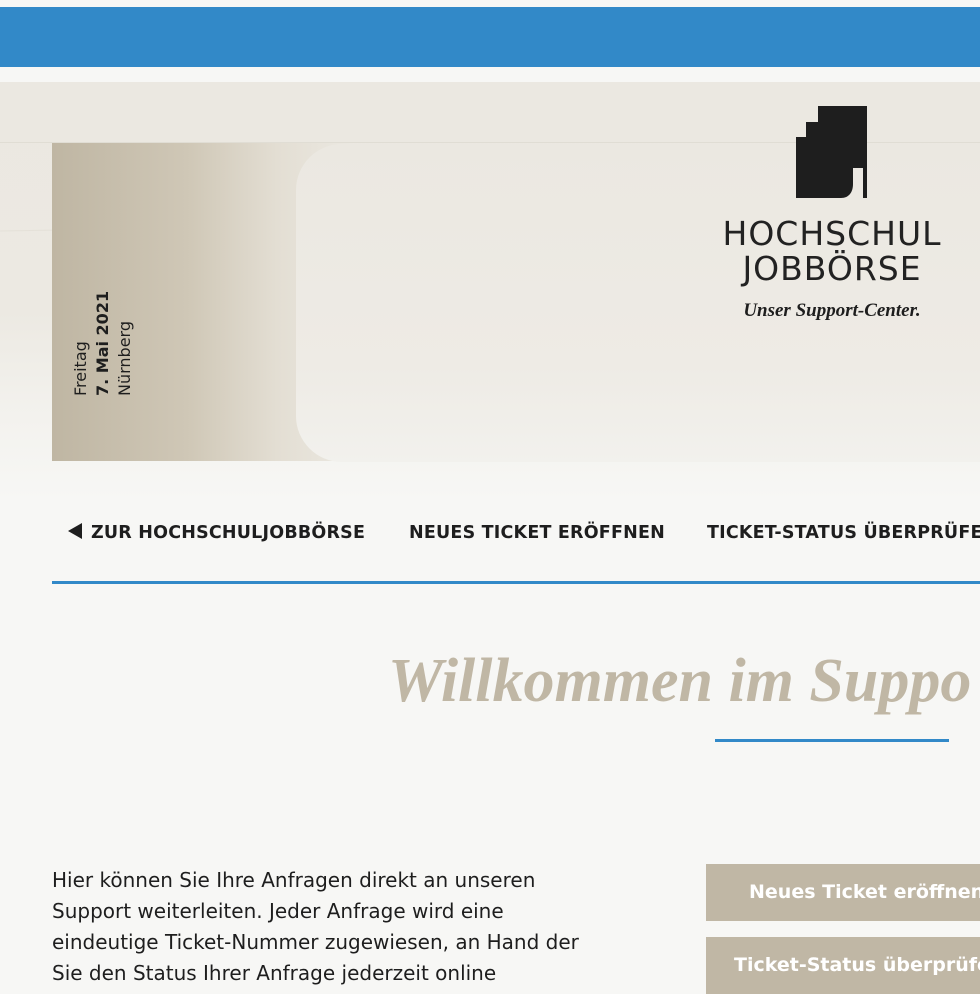 The width and height of the screenshot is (980, 994). I want to click on brand-name: HOCHSCHUL JOBBÖRSE, so click(832, 251).